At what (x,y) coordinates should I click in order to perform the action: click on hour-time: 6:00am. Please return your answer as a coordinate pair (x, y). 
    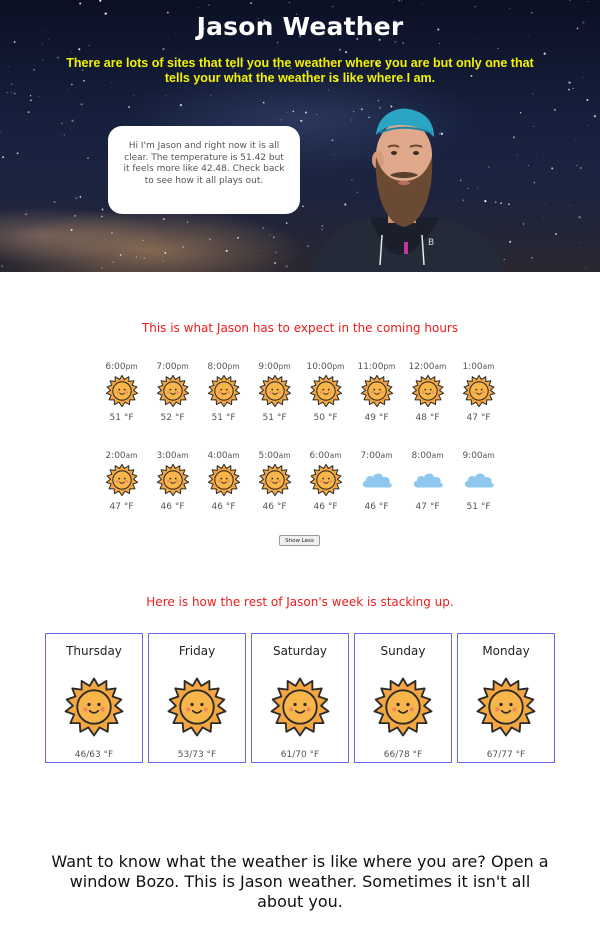
    Looking at the image, I should click on (325, 456).